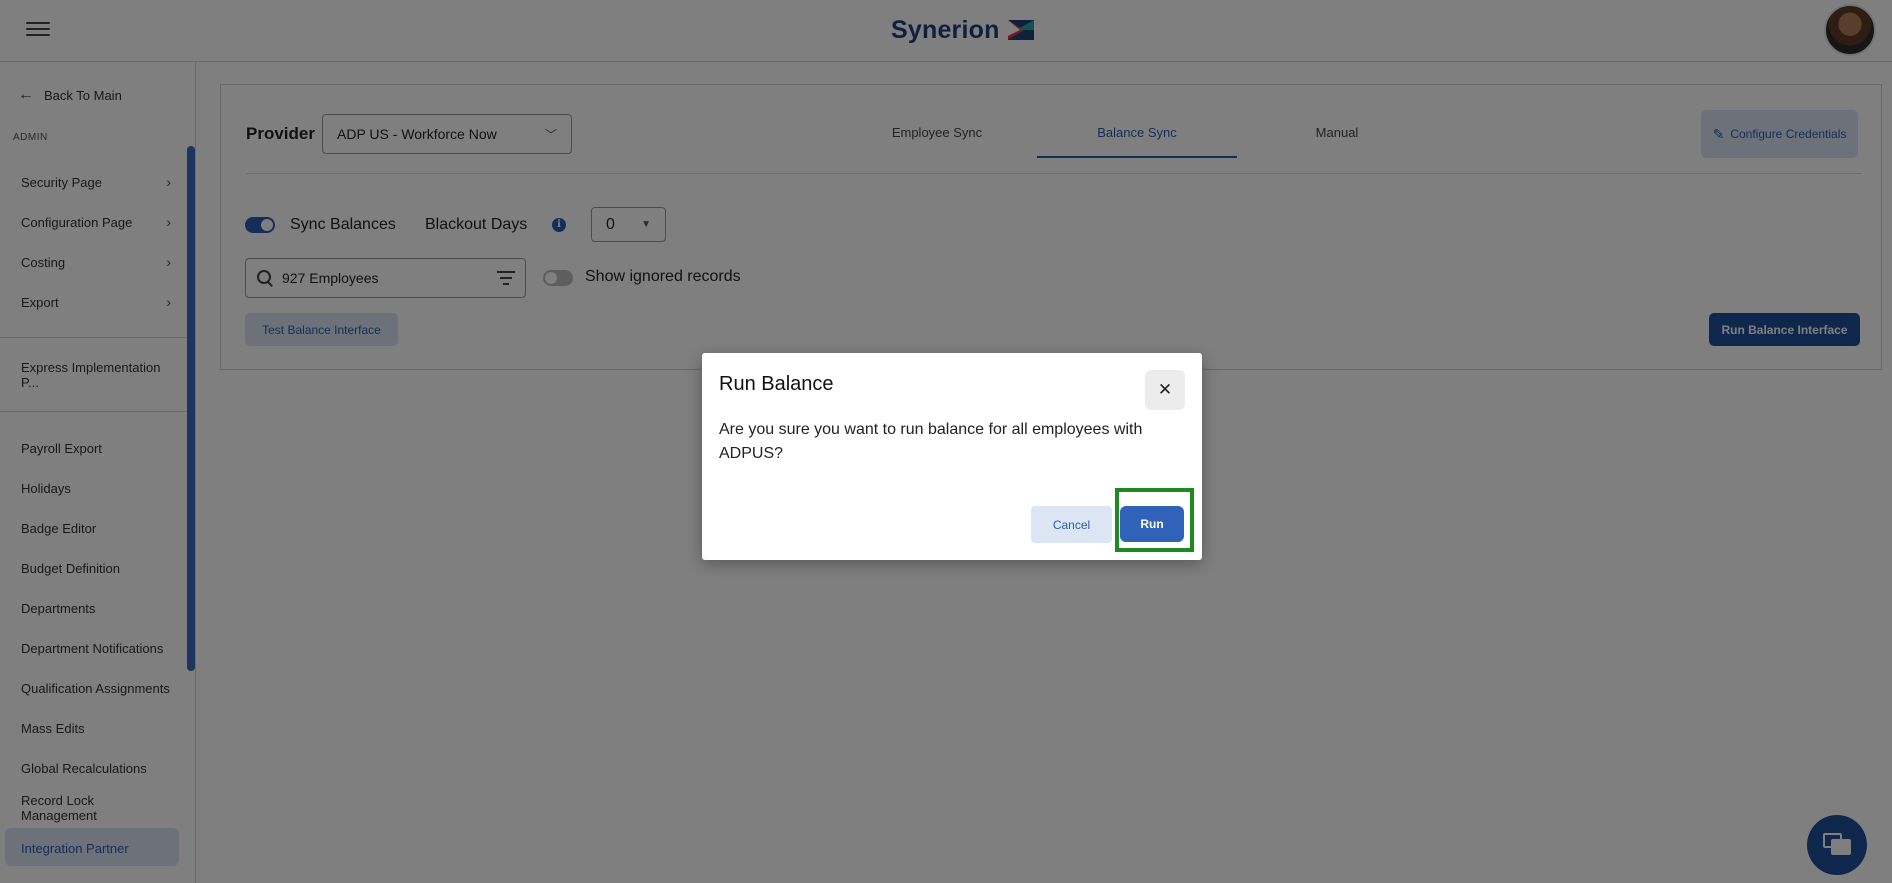  I want to click on dialog-title: Run Balance, so click(776, 384).